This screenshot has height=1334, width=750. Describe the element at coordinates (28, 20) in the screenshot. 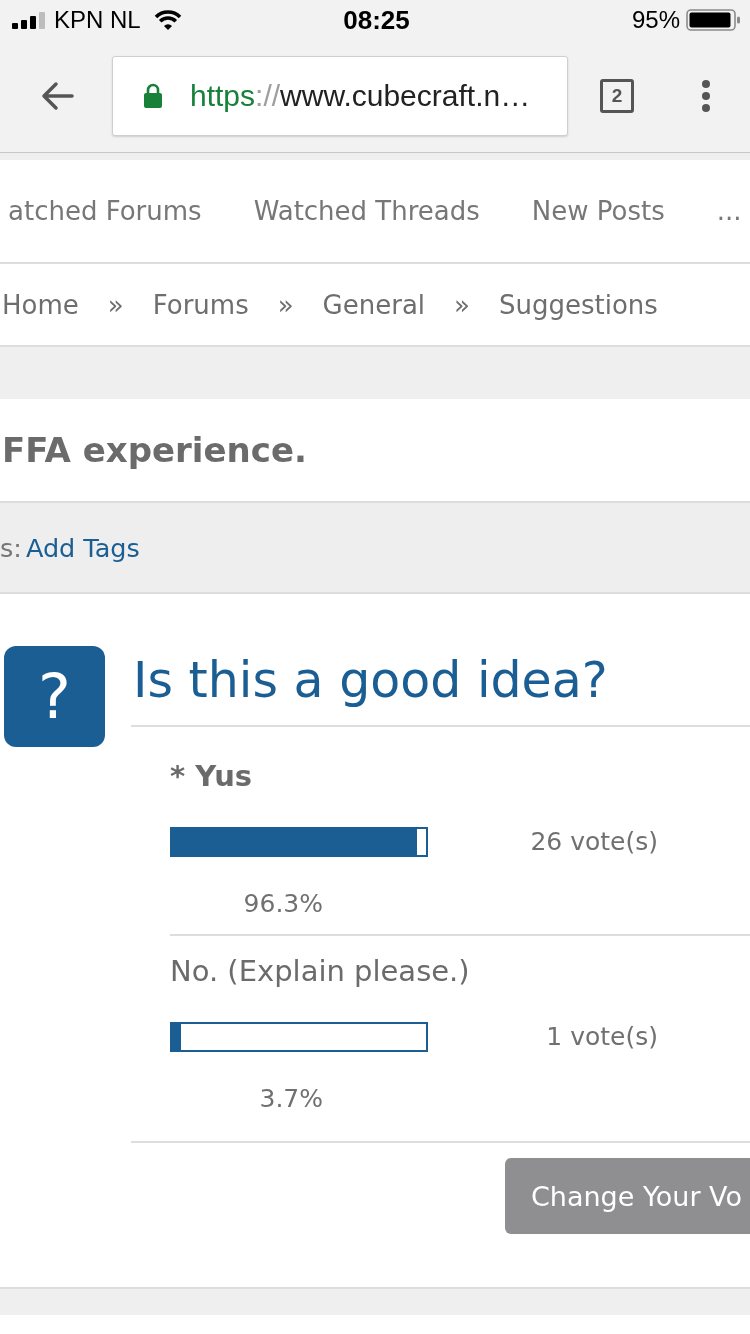

I see `signal-icon` at that location.